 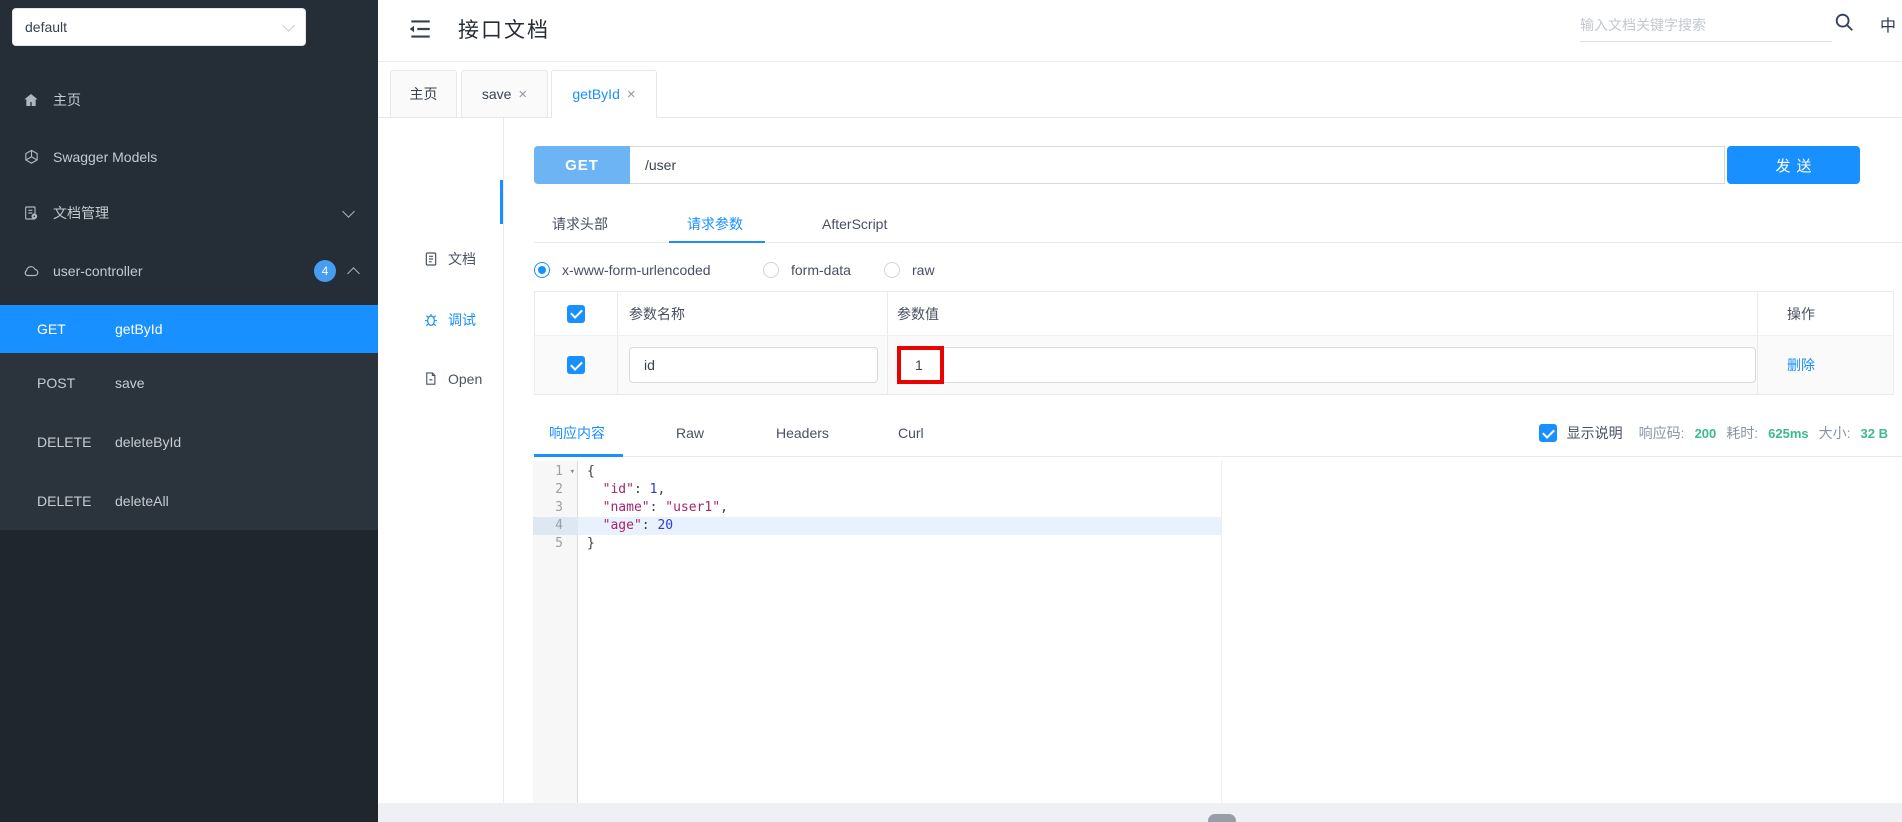 I want to click on editor-line: 4 "age": 20, so click(x=877, y=526).